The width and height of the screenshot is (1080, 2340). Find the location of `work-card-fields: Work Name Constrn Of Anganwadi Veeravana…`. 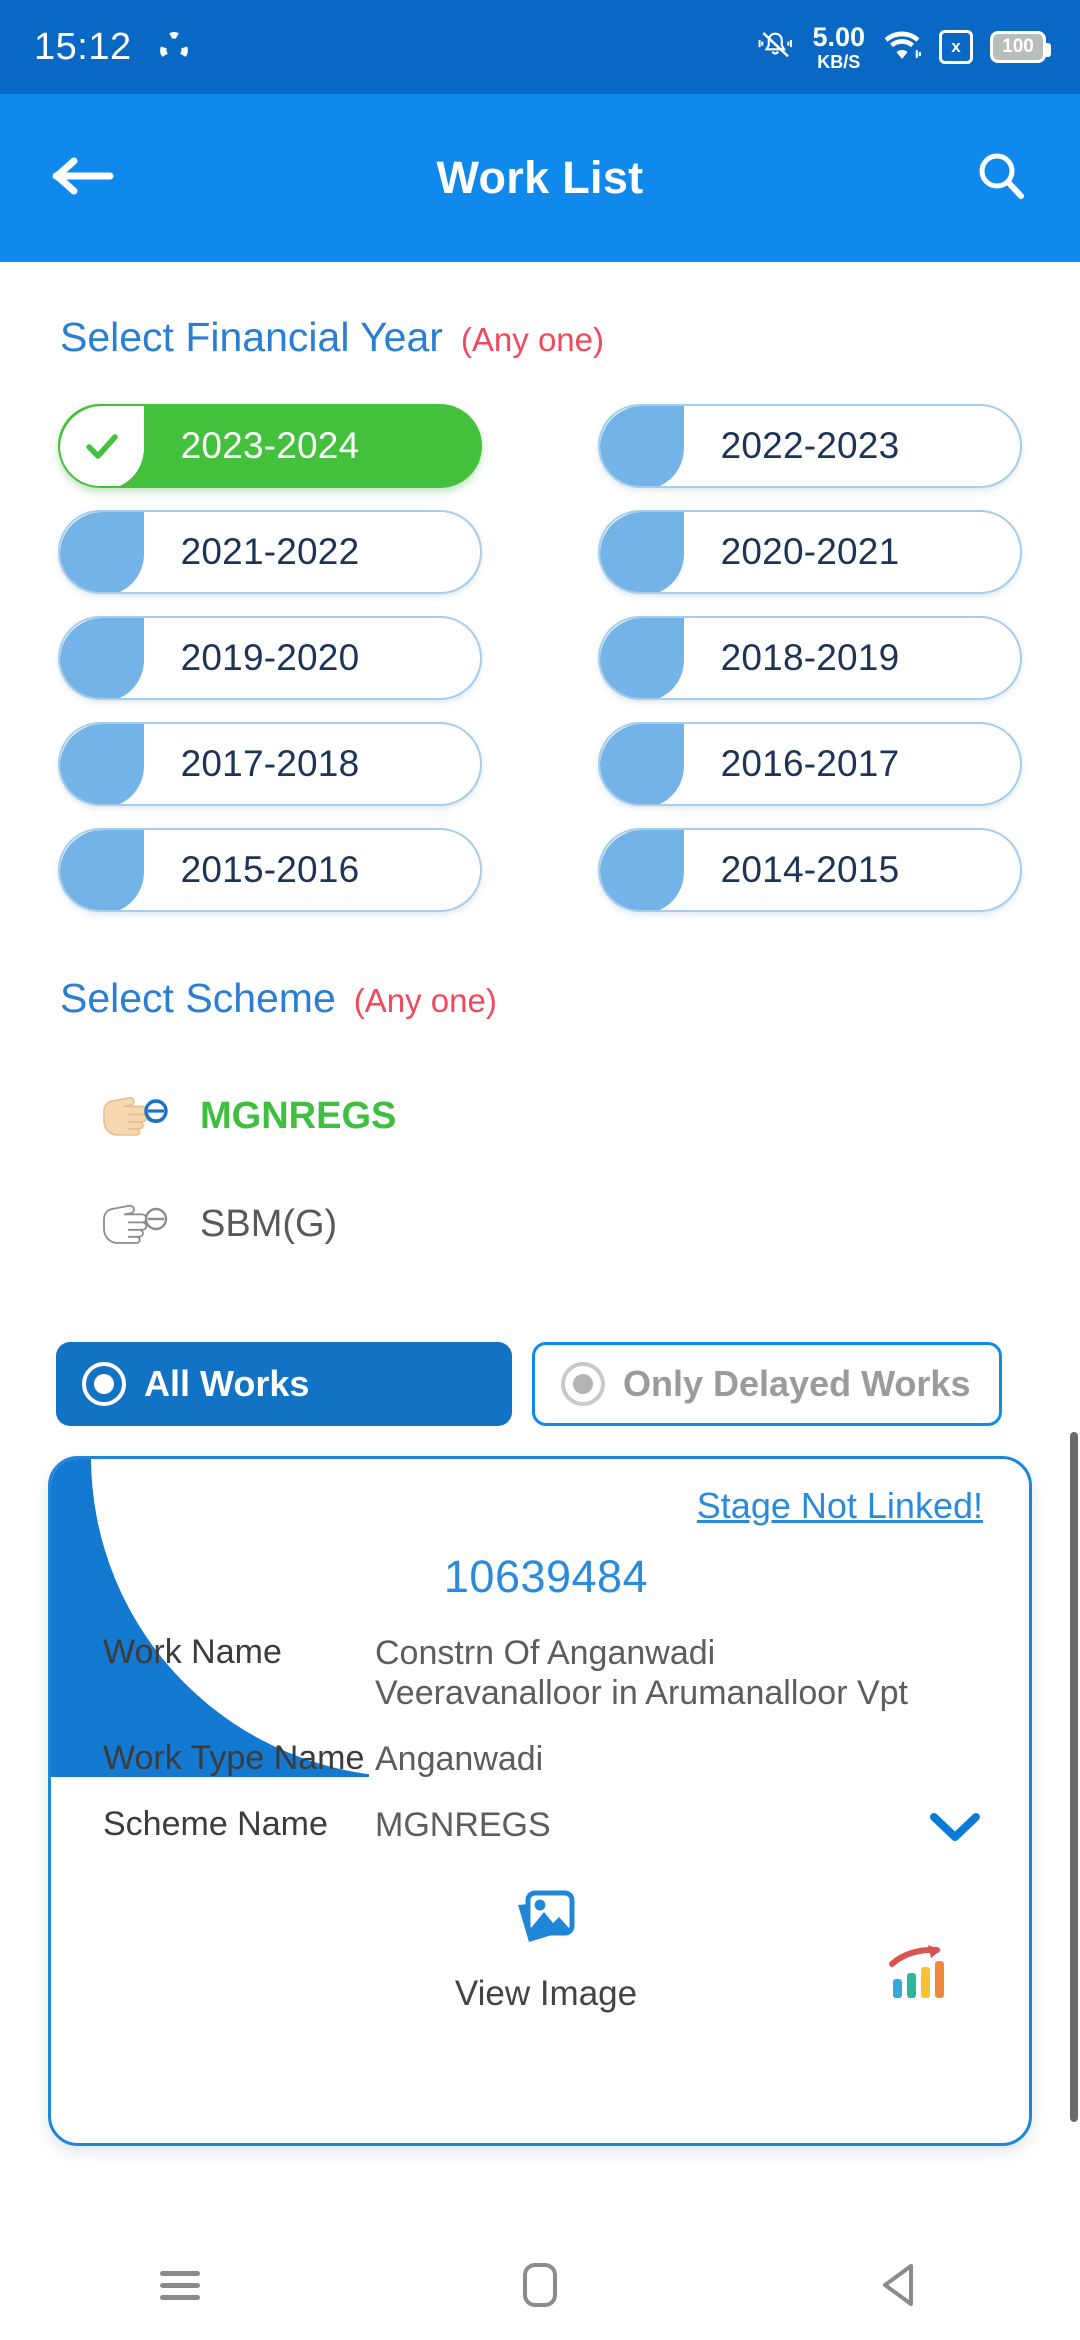

work-card-fields: Work Name Constrn Of Anganwadi Veeravana… is located at coordinates (546, 1739).